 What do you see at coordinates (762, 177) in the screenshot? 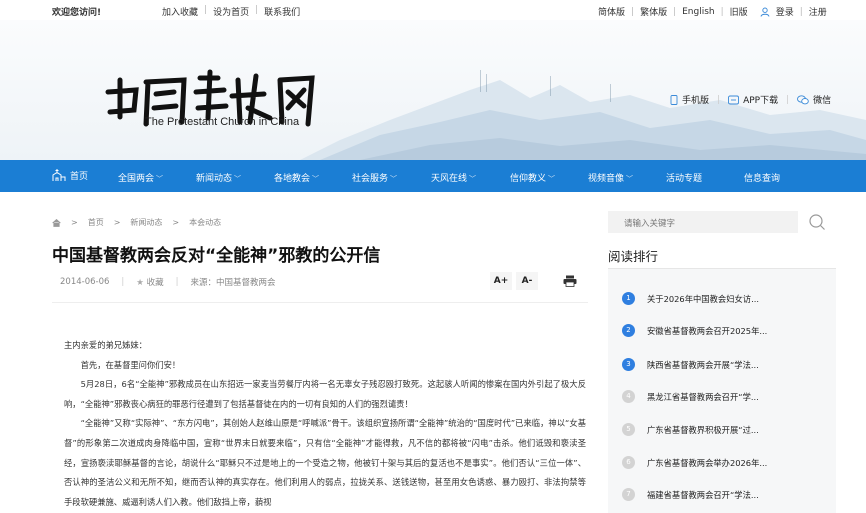
I see `nav-item-info-search: 信息查询` at bounding box center [762, 177].